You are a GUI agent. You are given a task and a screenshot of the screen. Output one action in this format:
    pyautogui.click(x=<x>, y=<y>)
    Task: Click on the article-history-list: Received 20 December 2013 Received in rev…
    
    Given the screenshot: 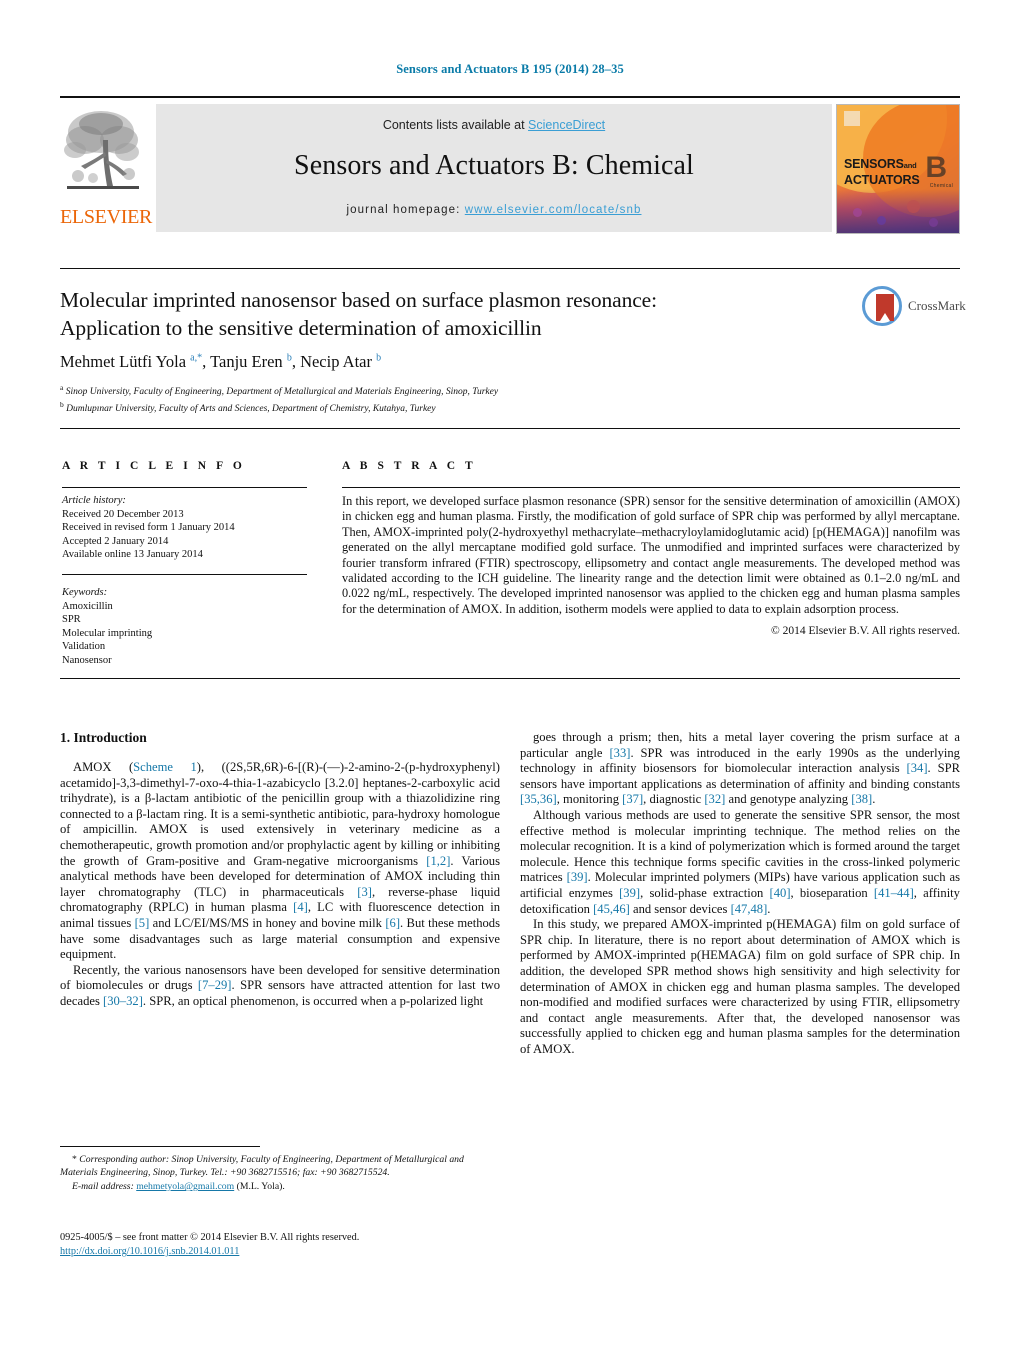 What is the action you would take?
    pyautogui.click(x=187, y=535)
    